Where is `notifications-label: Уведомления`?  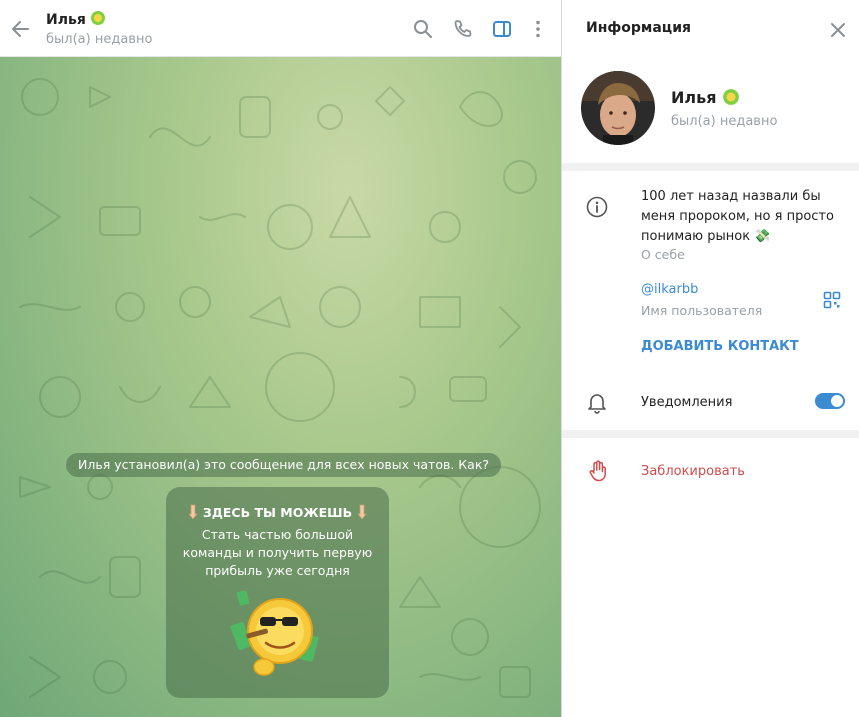
notifications-label: Уведомления is located at coordinates (687, 402).